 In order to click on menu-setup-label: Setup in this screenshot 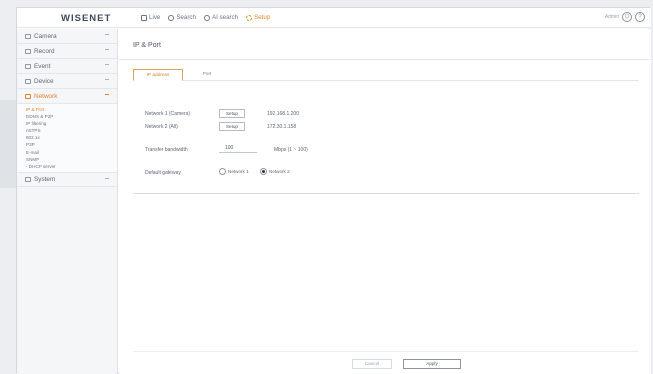, I will do `click(262, 17)`.